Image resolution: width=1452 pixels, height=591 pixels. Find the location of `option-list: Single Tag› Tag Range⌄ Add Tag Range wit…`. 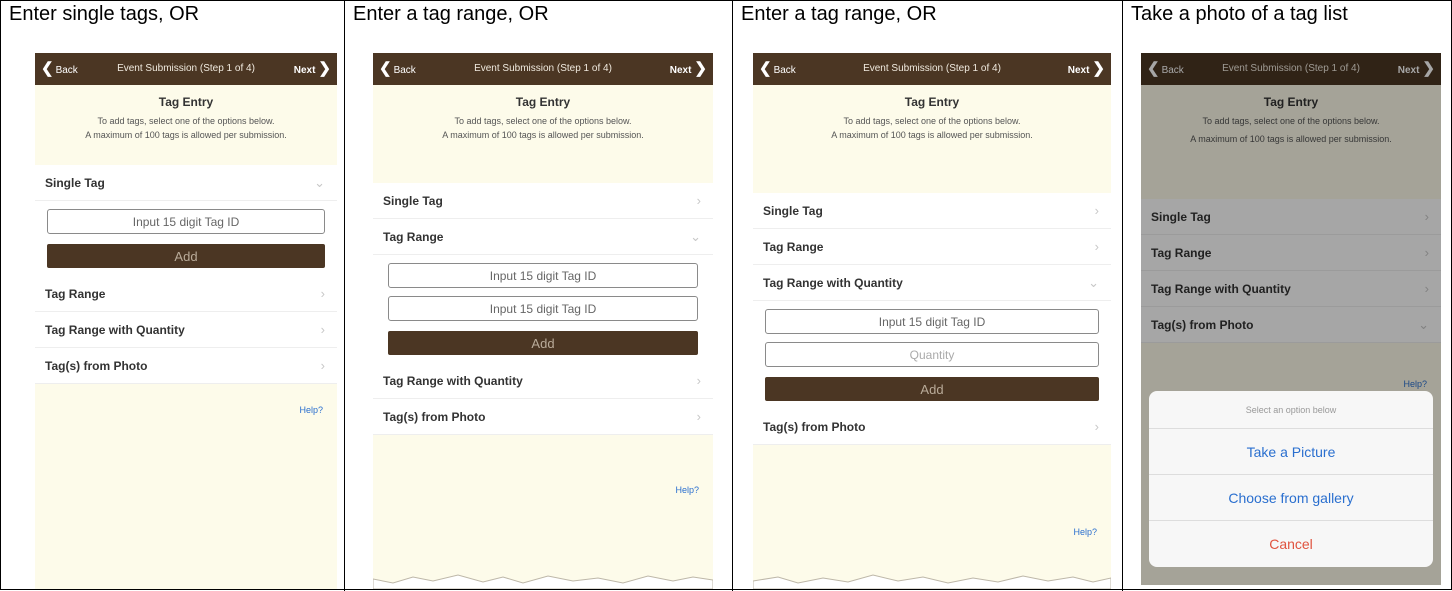

option-list: Single Tag› Tag Range⌄ Add Tag Range wit… is located at coordinates (543, 309).